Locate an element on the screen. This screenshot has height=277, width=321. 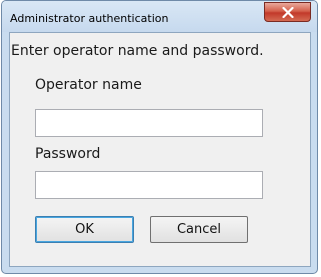
close-icon is located at coordinates (288, 12).